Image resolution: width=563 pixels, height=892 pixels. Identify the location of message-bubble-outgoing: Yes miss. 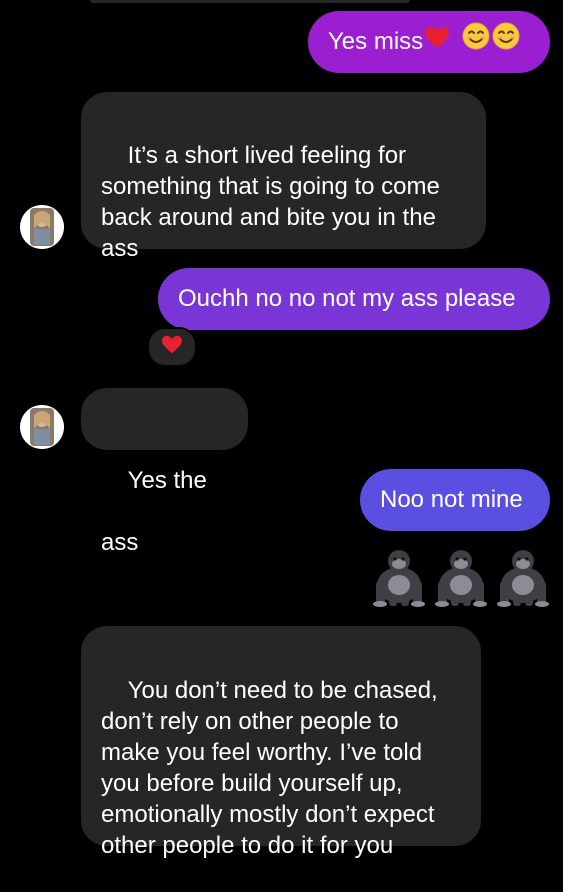
(429, 42).